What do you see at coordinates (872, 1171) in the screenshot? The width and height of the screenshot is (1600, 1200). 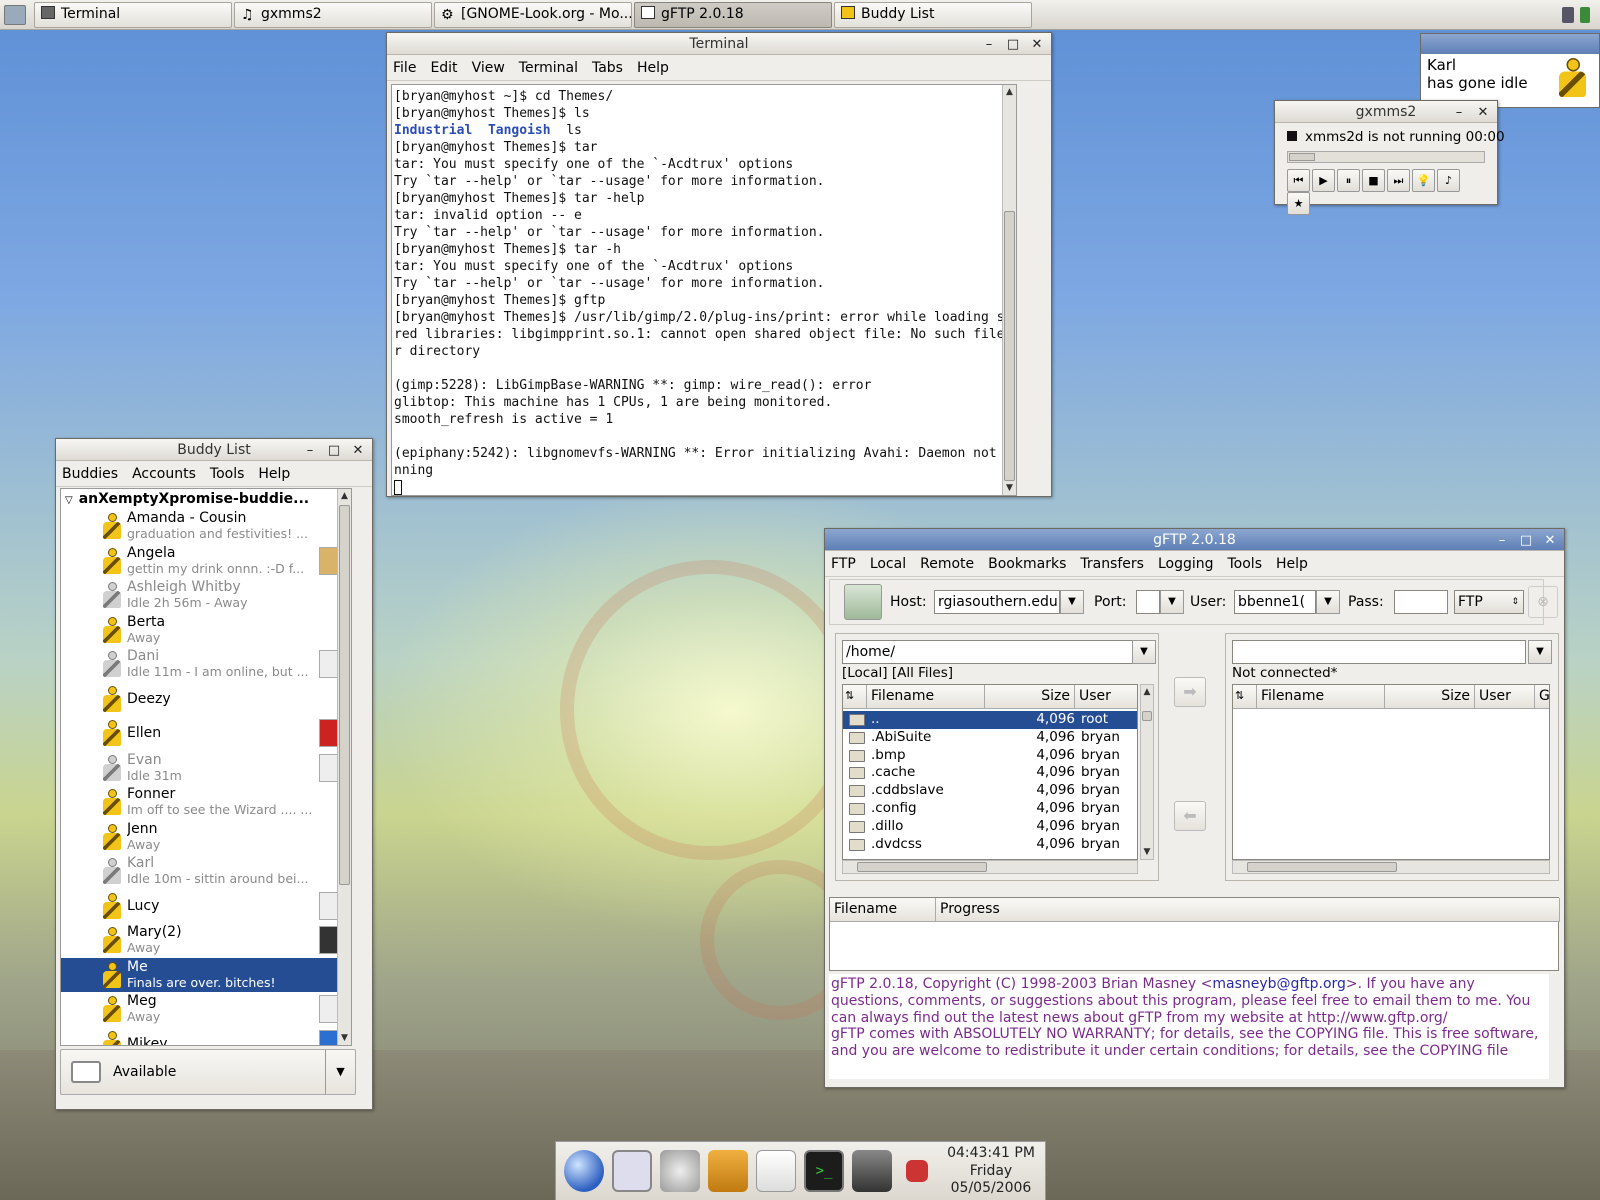 I see `camera-icon` at bounding box center [872, 1171].